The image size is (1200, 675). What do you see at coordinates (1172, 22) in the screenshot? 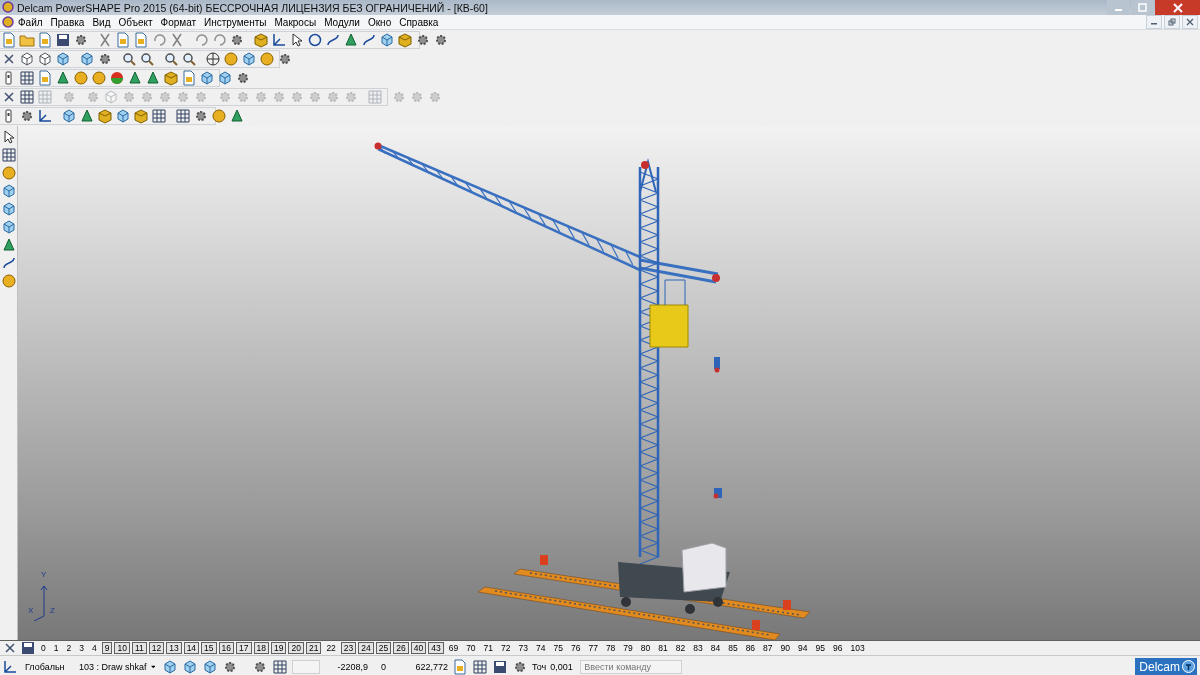
I see `restore-button` at bounding box center [1172, 22].